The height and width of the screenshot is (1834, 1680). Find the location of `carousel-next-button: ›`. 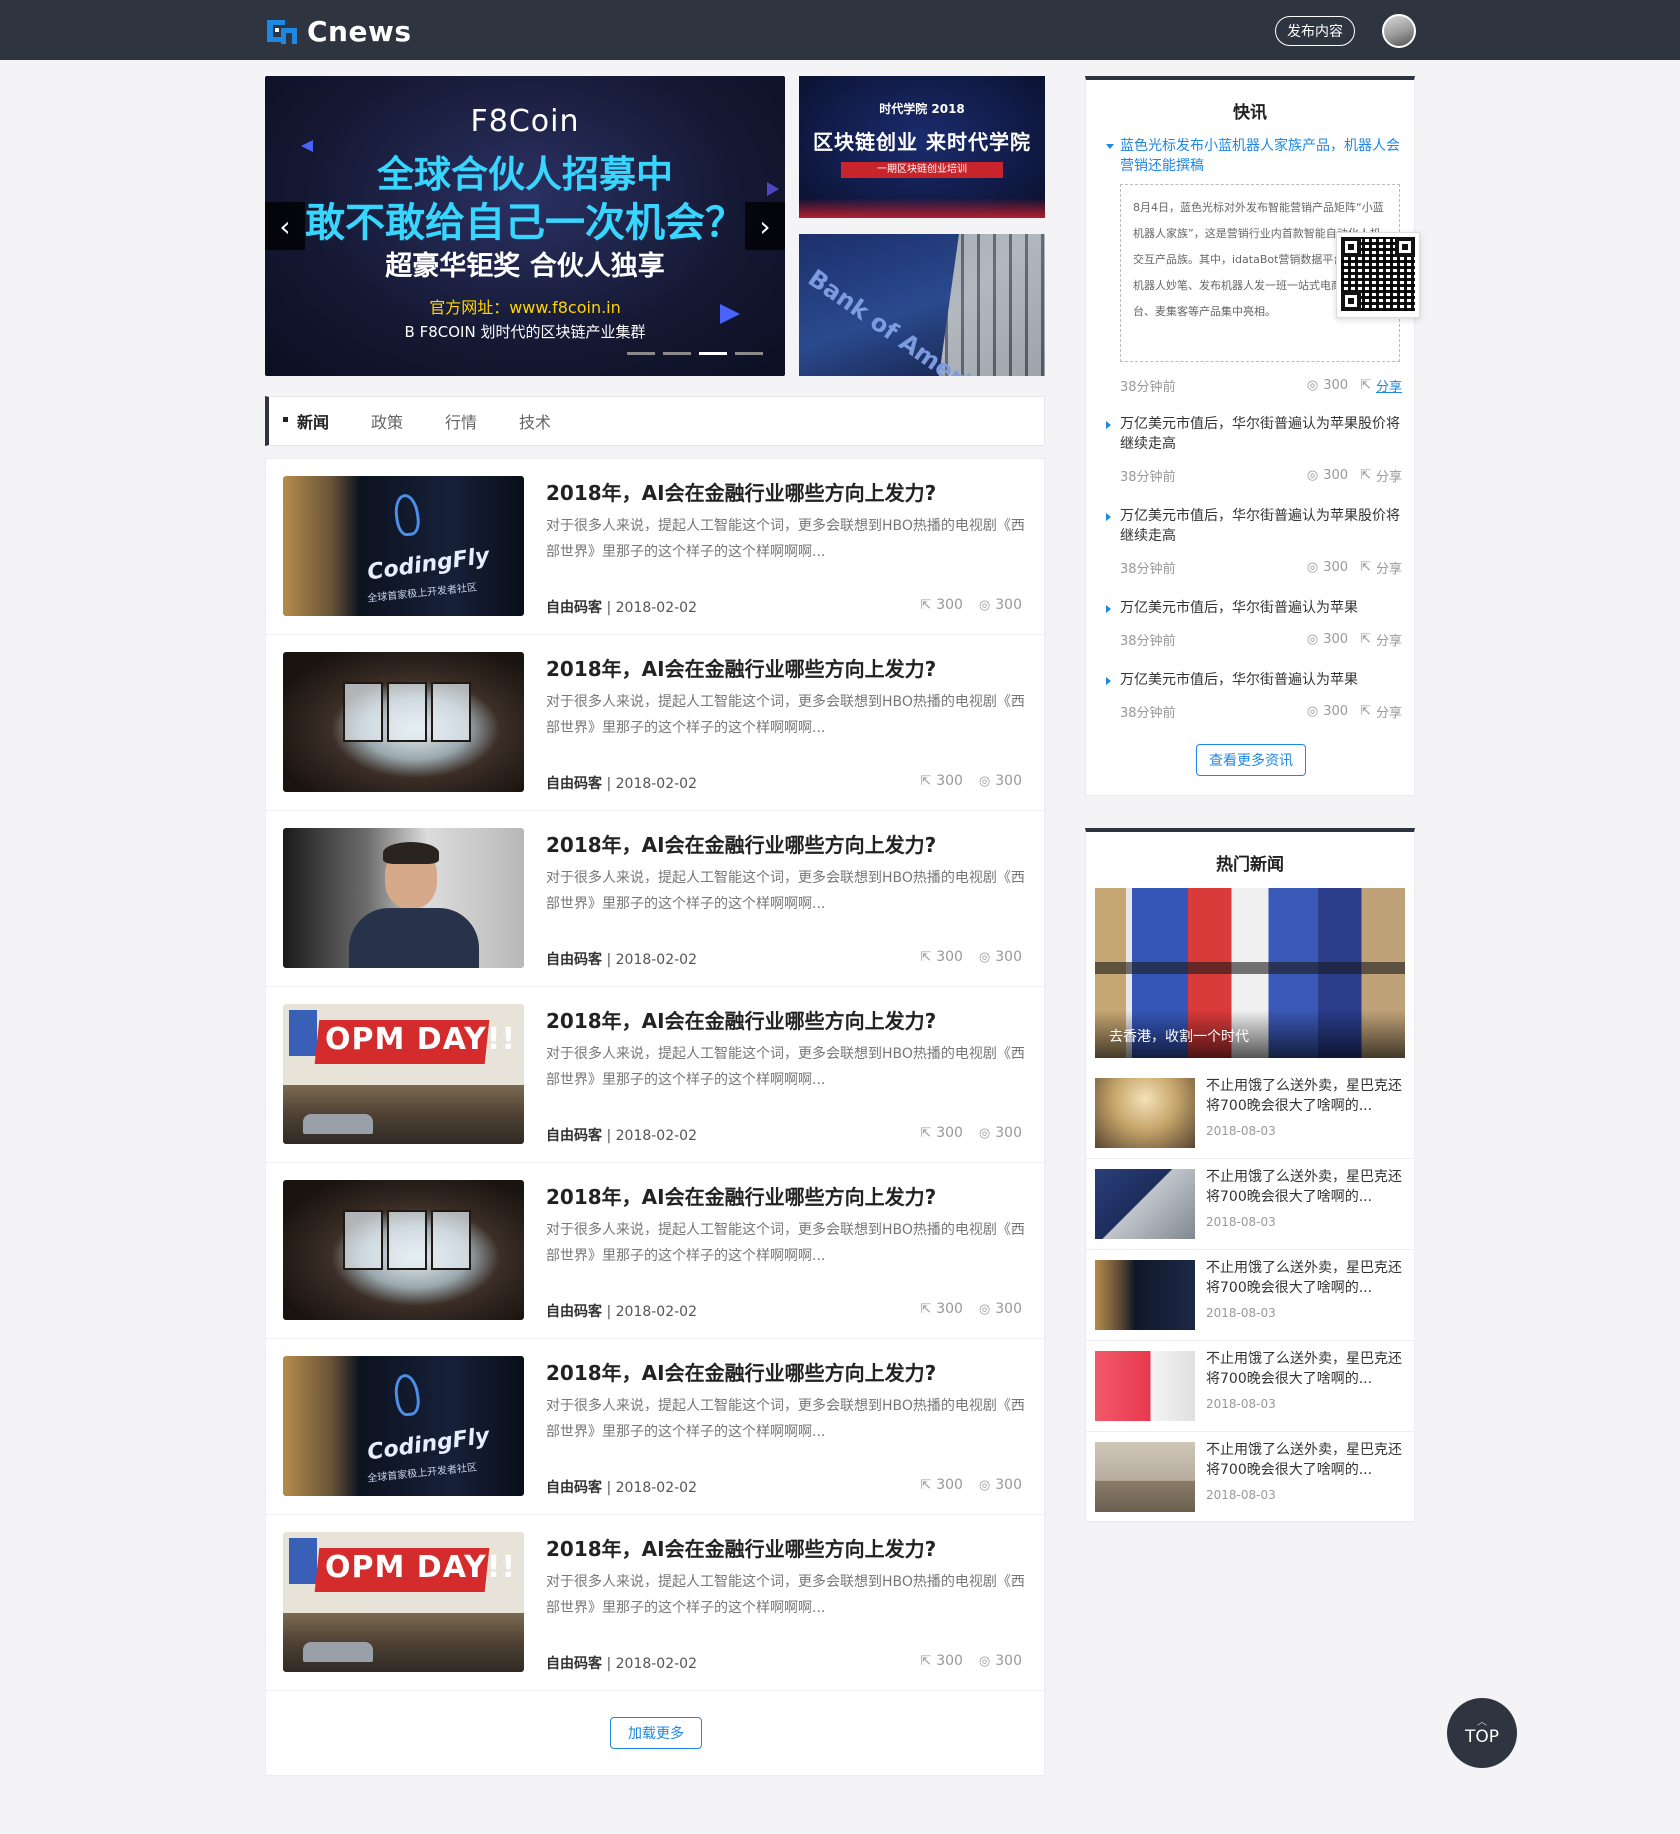

carousel-next-button: › is located at coordinates (765, 226).